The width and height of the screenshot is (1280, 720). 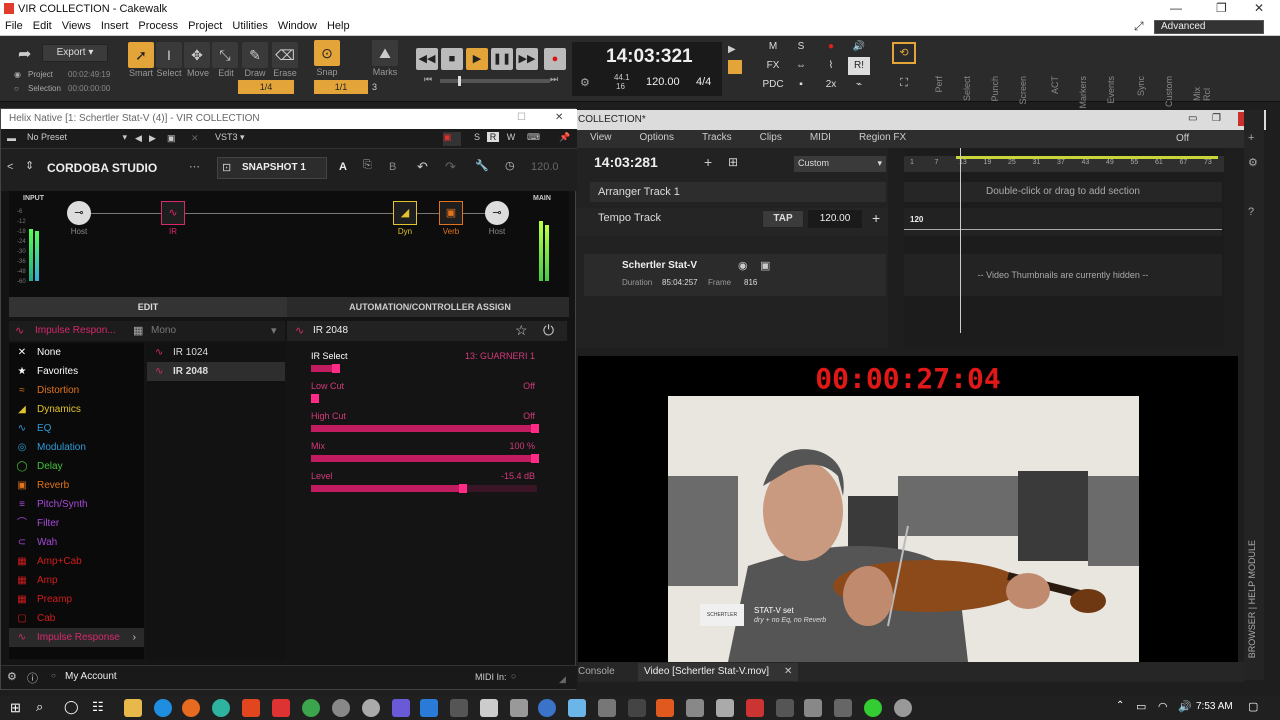 What do you see at coordinates (773, 85) in the screenshot?
I see `pdc-button: PDC` at bounding box center [773, 85].